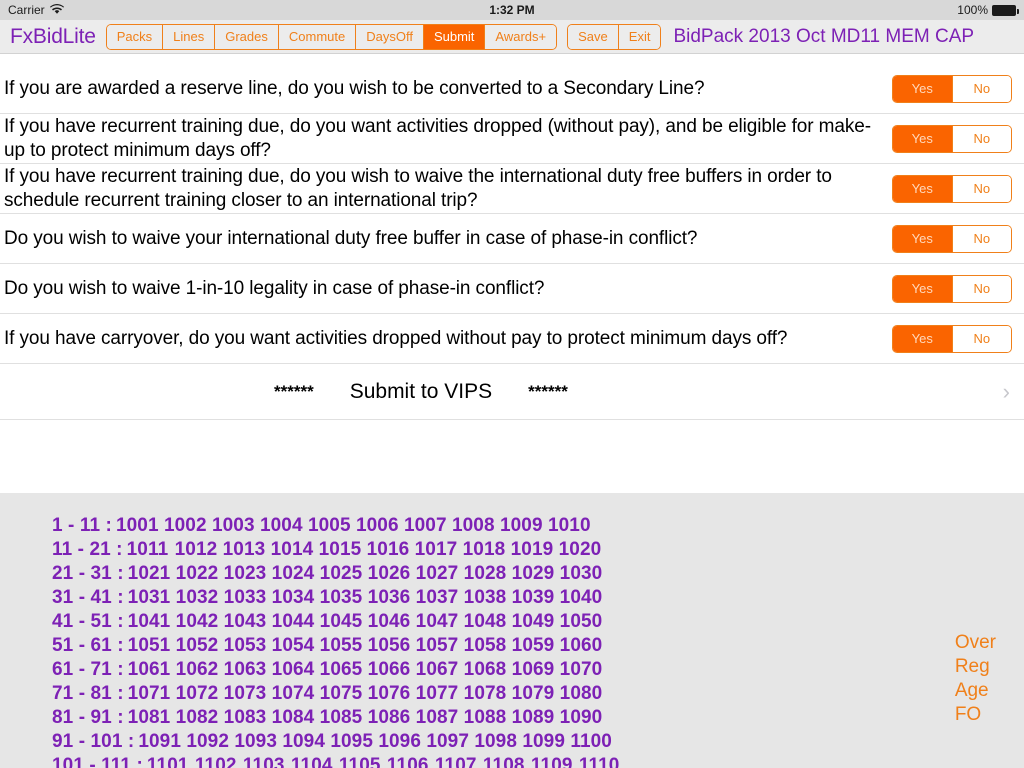 The width and height of the screenshot is (1024, 768). Describe the element at coordinates (535, 550) in the screenshot. I see `line-number: 1019` at that location.